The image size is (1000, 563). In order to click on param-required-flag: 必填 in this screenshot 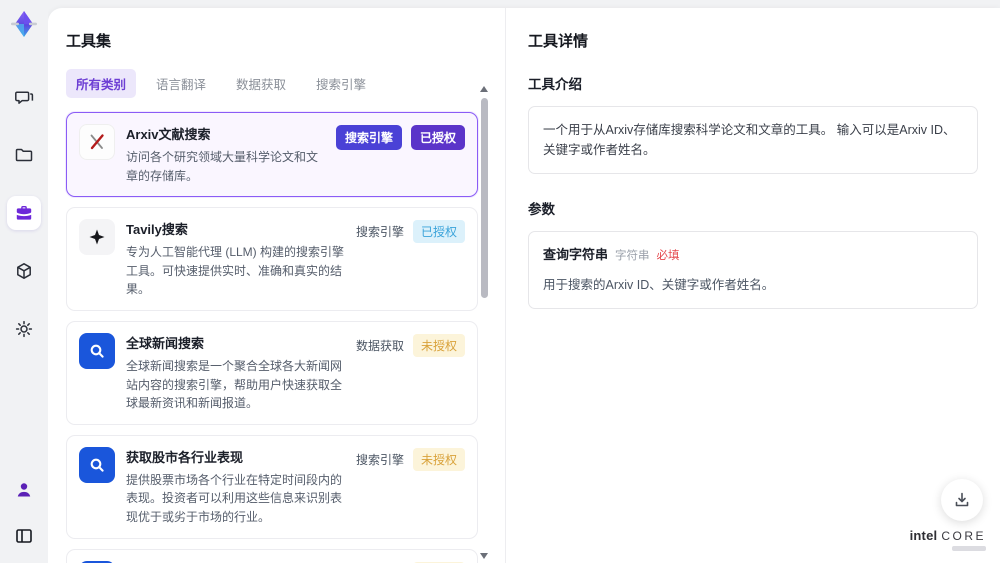, I will do `click(668, 256)`.